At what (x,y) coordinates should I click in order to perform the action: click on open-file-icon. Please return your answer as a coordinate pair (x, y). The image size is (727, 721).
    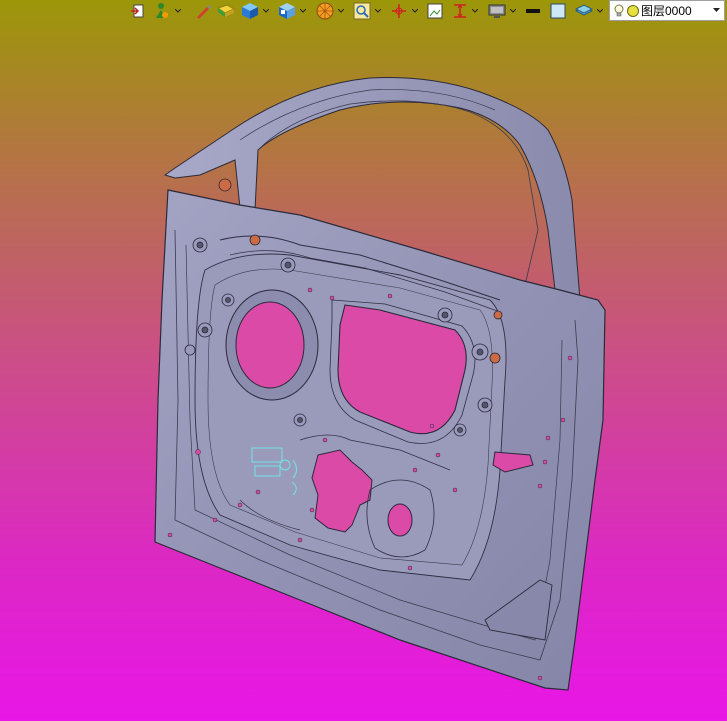
    Looking at the image, I should click on (138, 11).